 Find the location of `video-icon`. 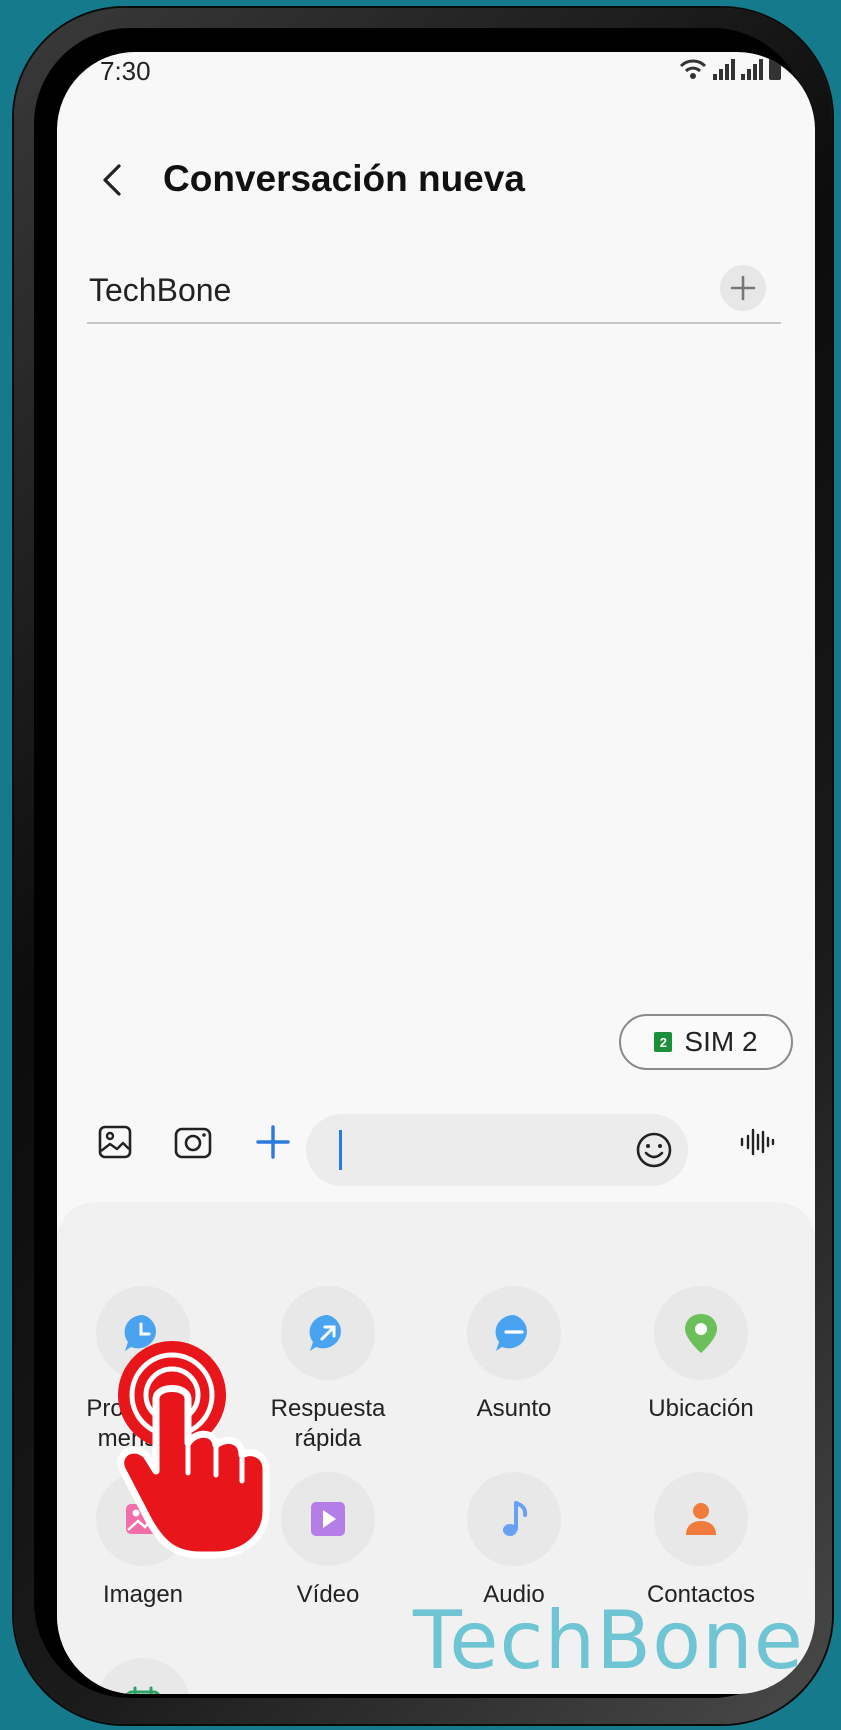

video-icon is located at coordinates (328, 1519).